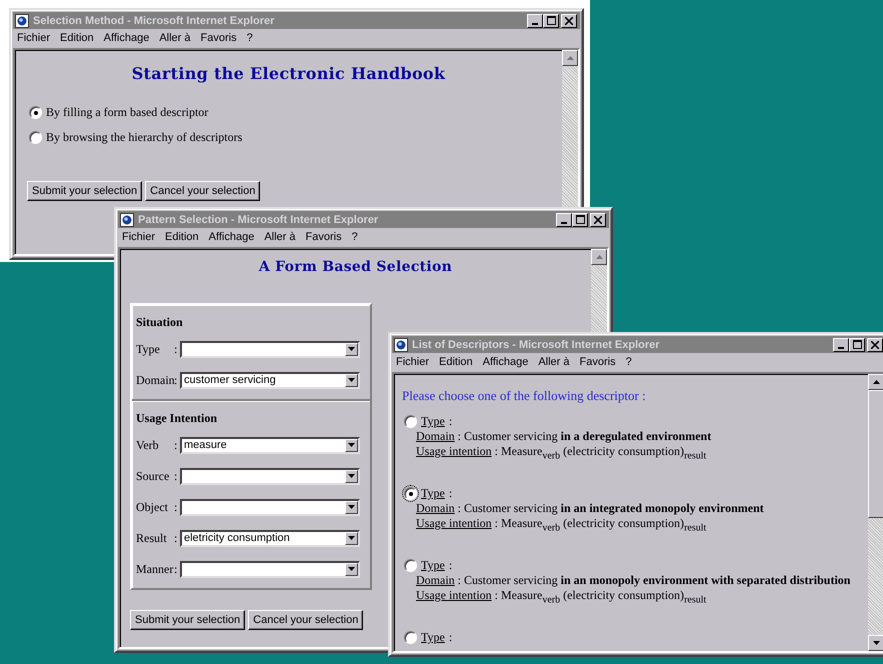 The width and height of the screenshot is (883, 664). What do you see at coordinates (524, 395) in the screenshot?
I see `prompt-text: Please choose one of the following descriptor :` at bounding box center [524, 395].